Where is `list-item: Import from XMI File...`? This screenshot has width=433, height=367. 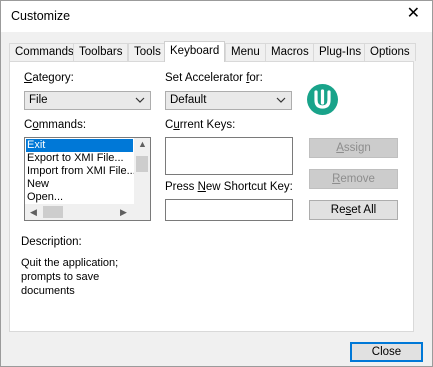 list-item: Import from XMI File... is located at coordinates (81, 171).